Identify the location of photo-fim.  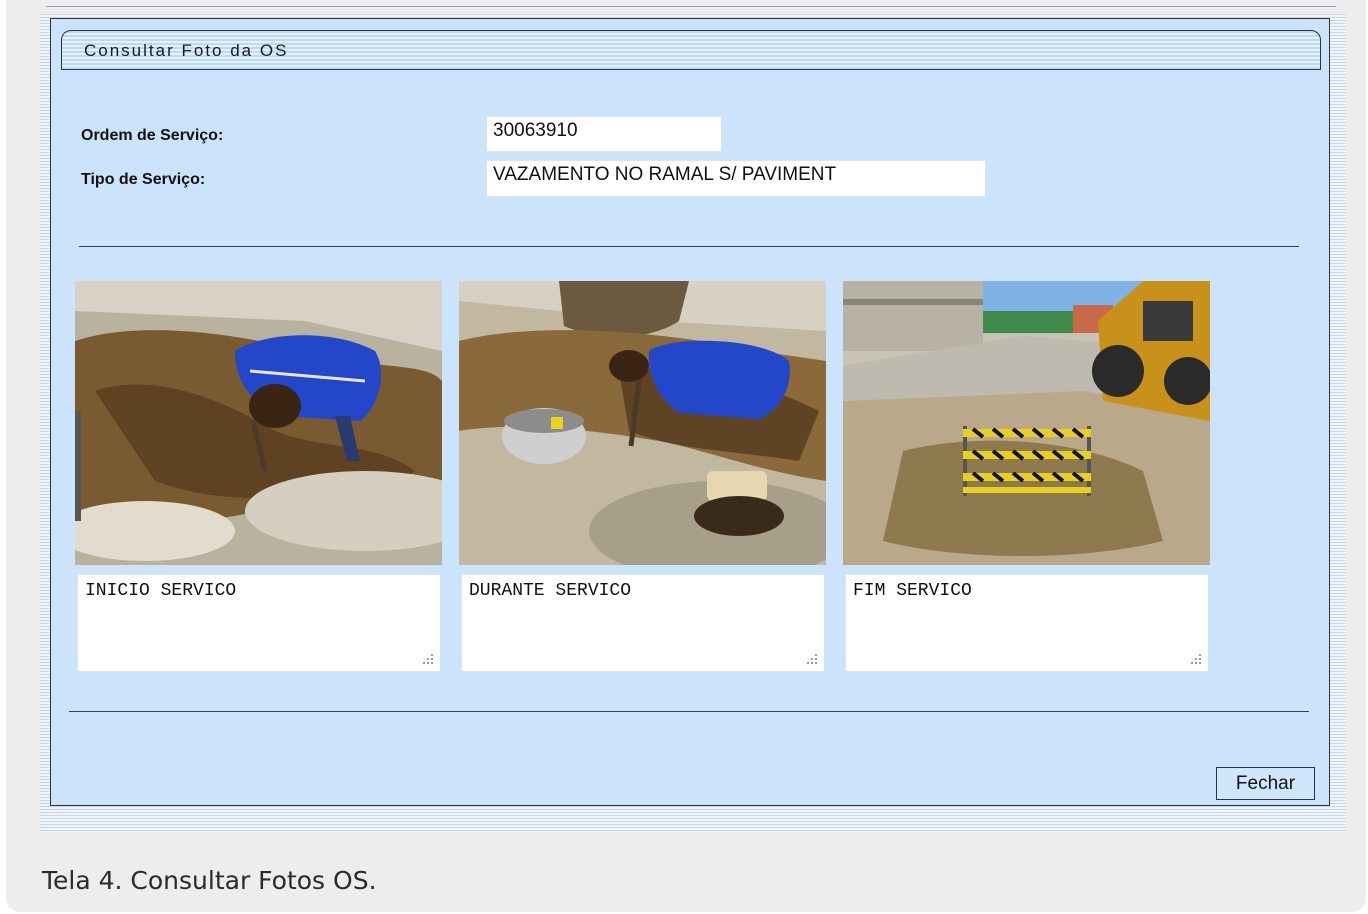
(1026, 423).